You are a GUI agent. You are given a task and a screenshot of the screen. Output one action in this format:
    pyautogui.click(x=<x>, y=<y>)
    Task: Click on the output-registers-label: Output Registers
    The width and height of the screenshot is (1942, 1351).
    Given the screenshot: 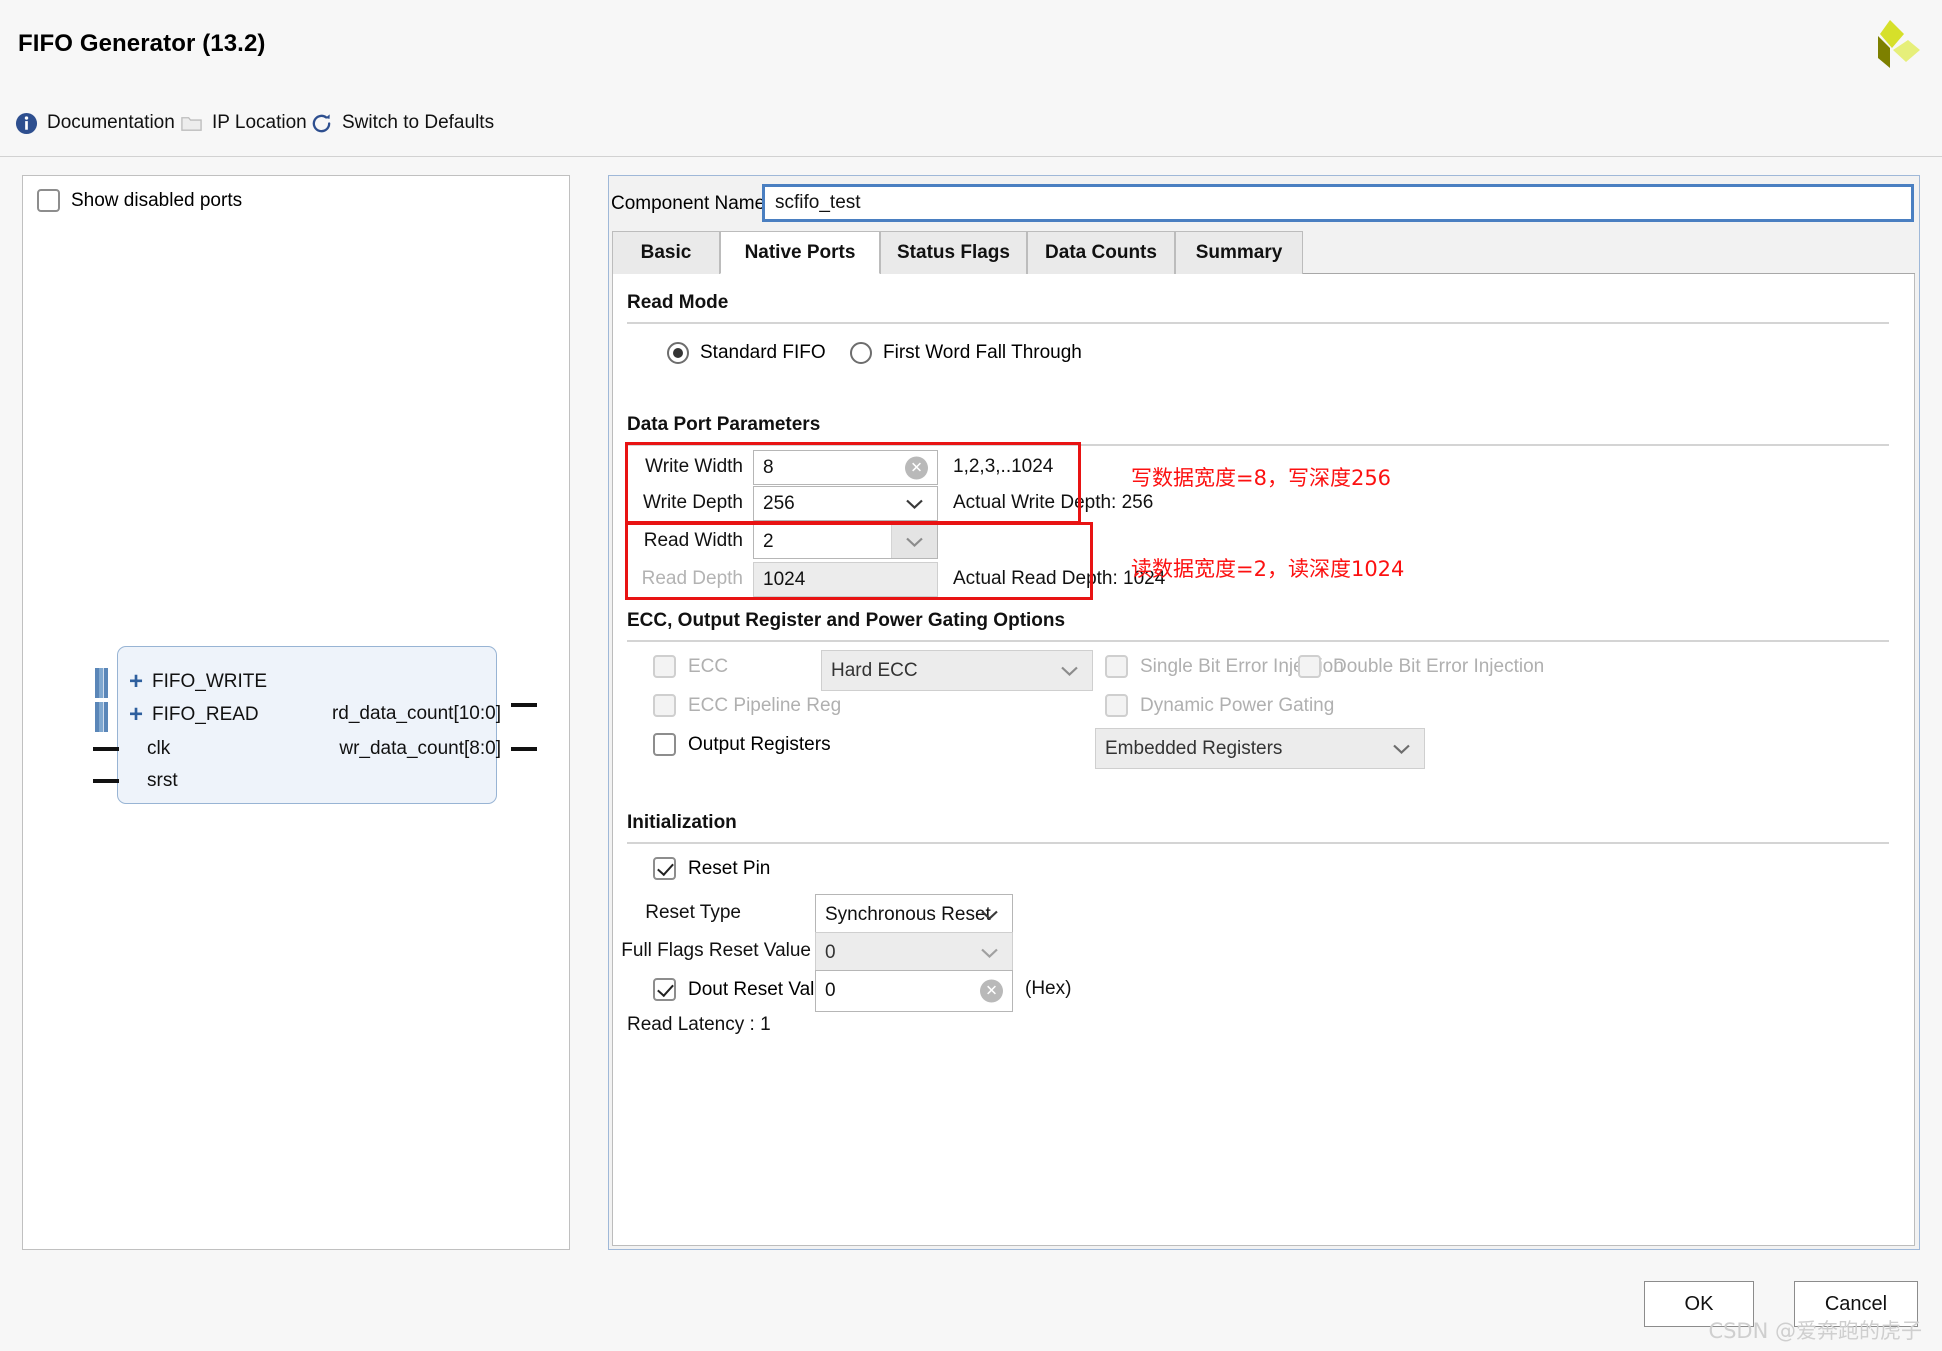 What is the action you would take?
    pyautogui.click(x=759, y=744)
    